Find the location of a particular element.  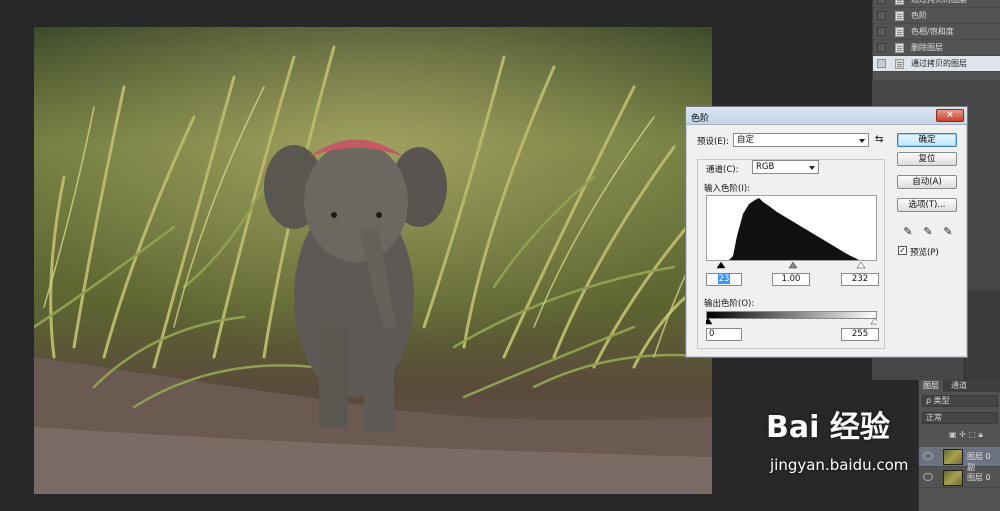

output-white-value: 255 is located at coordinates (860, 334).